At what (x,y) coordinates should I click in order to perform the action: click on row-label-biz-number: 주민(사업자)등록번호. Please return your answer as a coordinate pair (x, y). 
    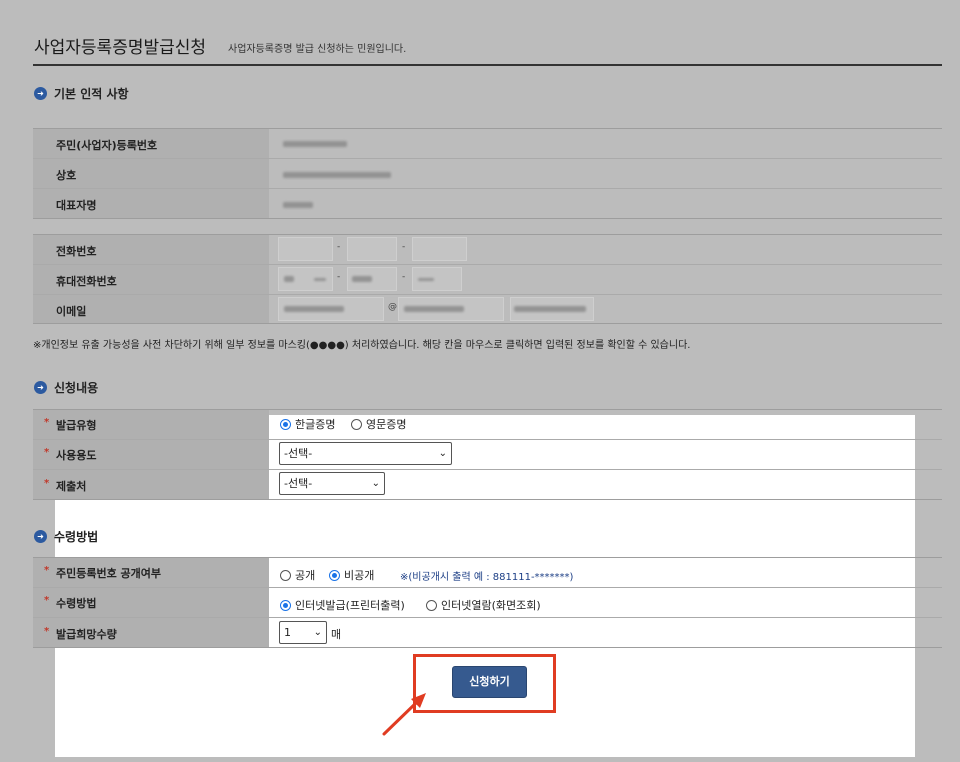
    Looking at the image, I should click on (107, 145).